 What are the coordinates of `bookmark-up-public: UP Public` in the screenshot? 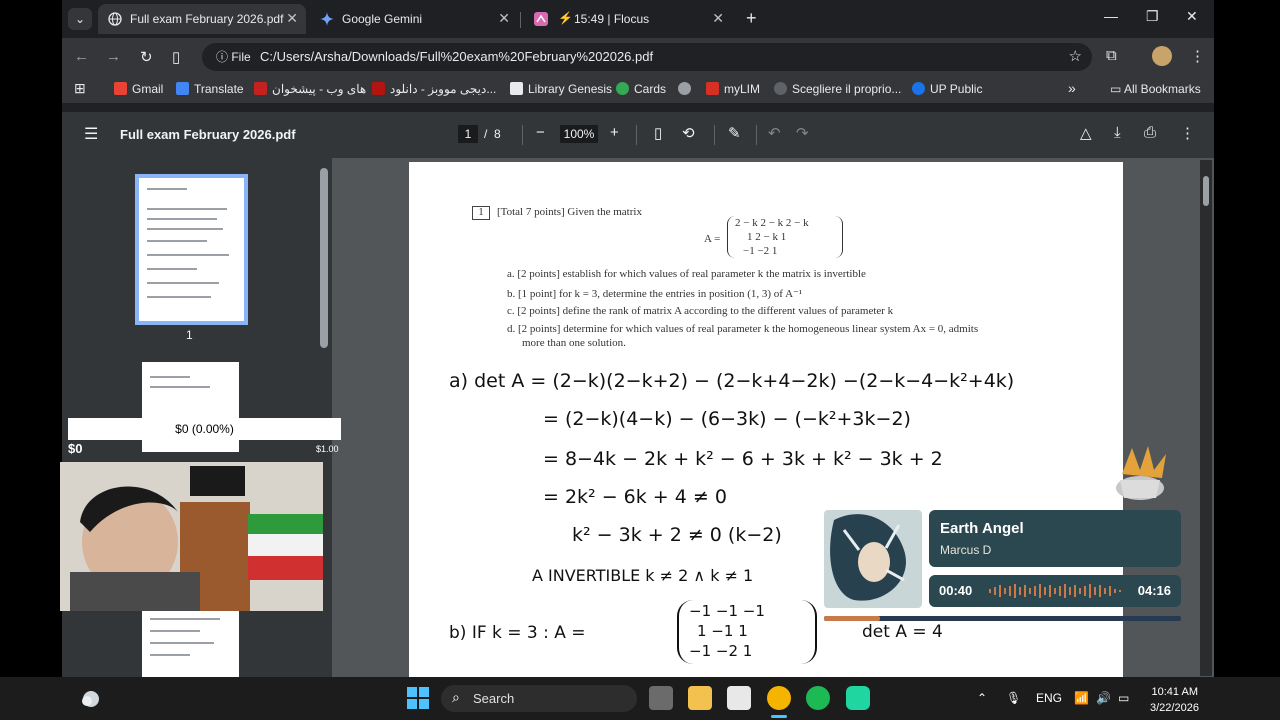 It's located at (947, 89).